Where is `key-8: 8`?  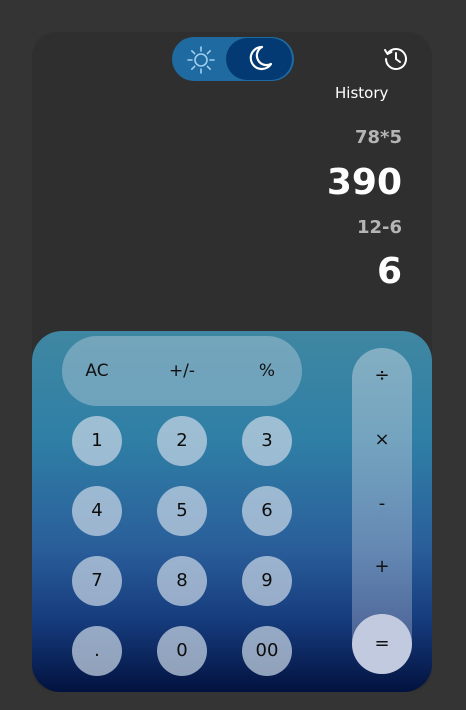
key-8: 8 is located at coordinates (182, 581).